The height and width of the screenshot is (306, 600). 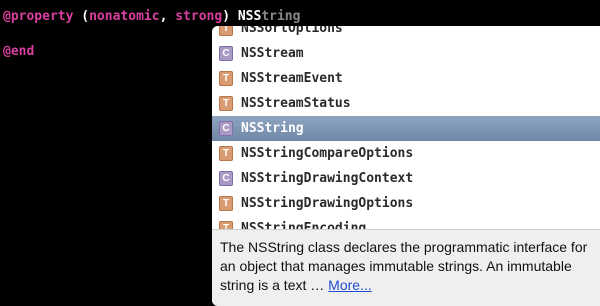 I want to click on keyword-property: @property, so click(x=38, y=16).